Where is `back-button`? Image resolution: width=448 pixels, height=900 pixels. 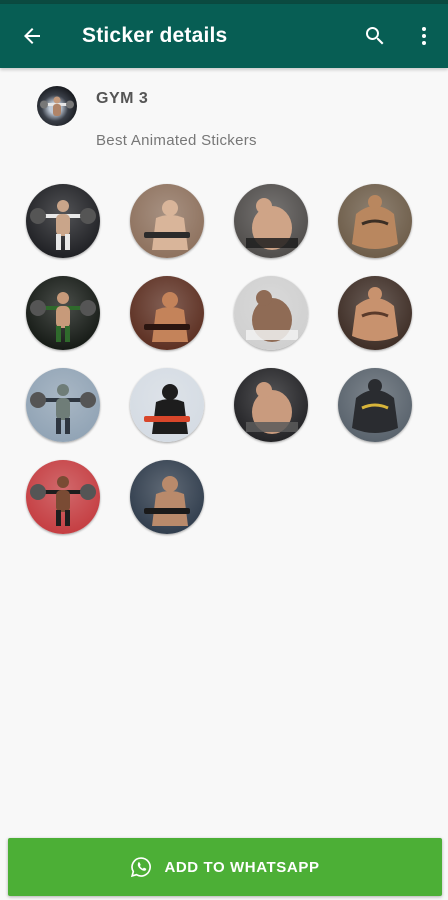
back-button is located at coordinates (32, 36).